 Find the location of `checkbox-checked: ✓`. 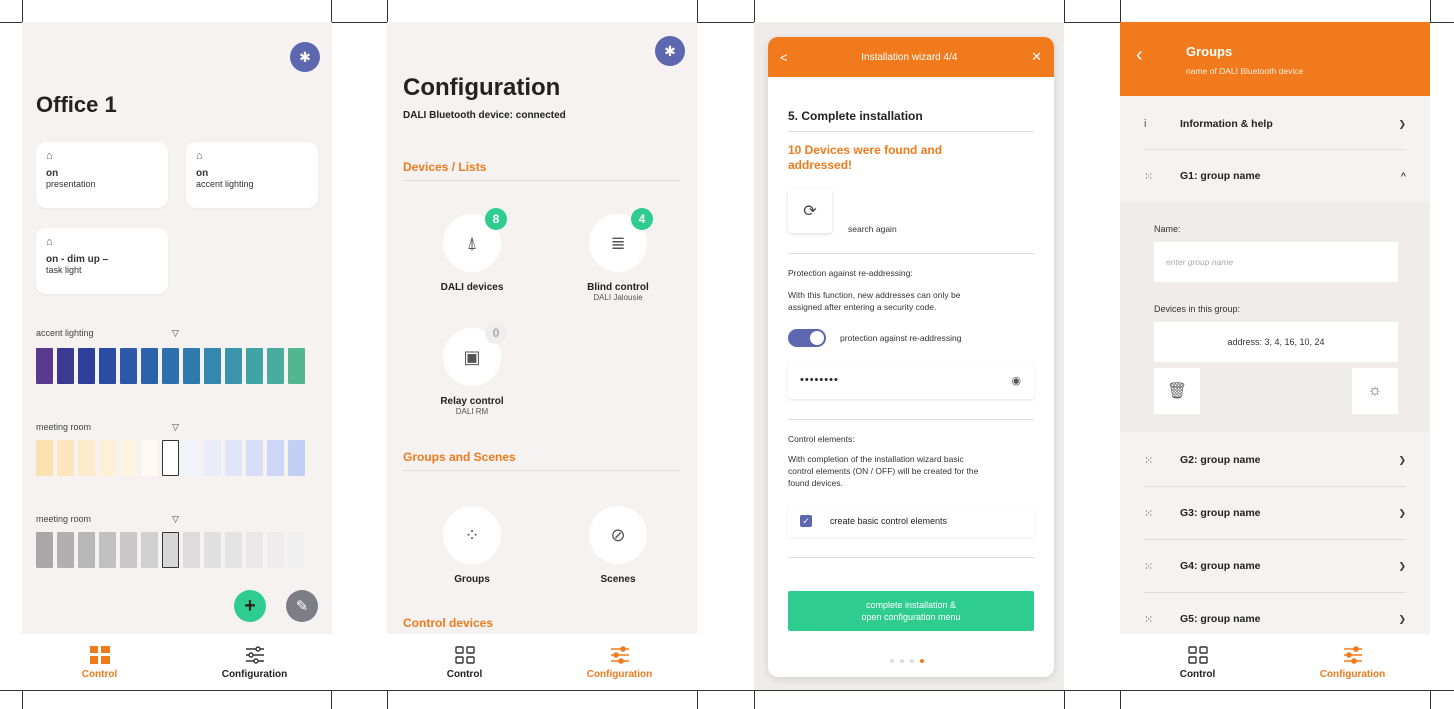

checkbox-checked: ✓ is located at coordinates (806, 521).